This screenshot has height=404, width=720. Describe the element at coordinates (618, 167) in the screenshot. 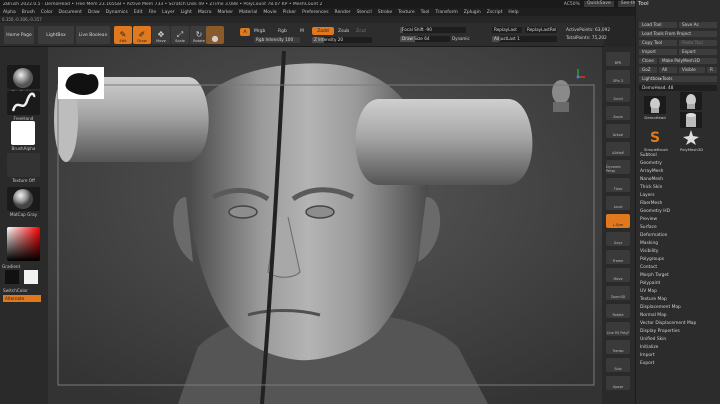

I see `right-shelf-button: Dynamic Persp` at that location.